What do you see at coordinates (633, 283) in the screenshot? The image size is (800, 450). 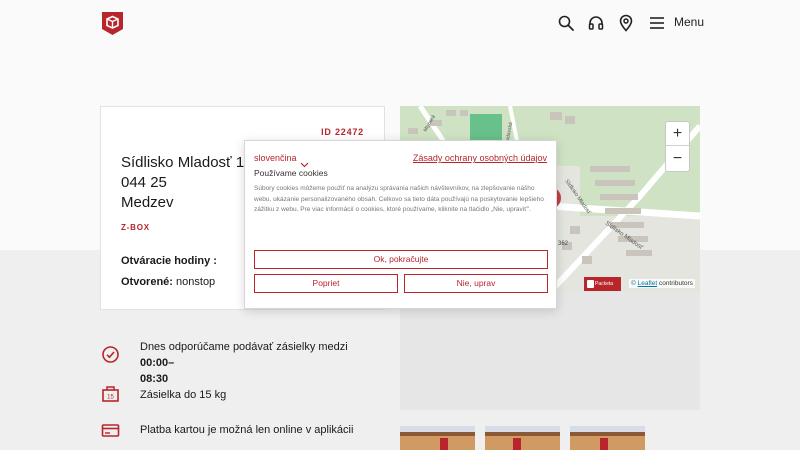 I see `attribution-prefix: ©` at bounding box center [633, 283].